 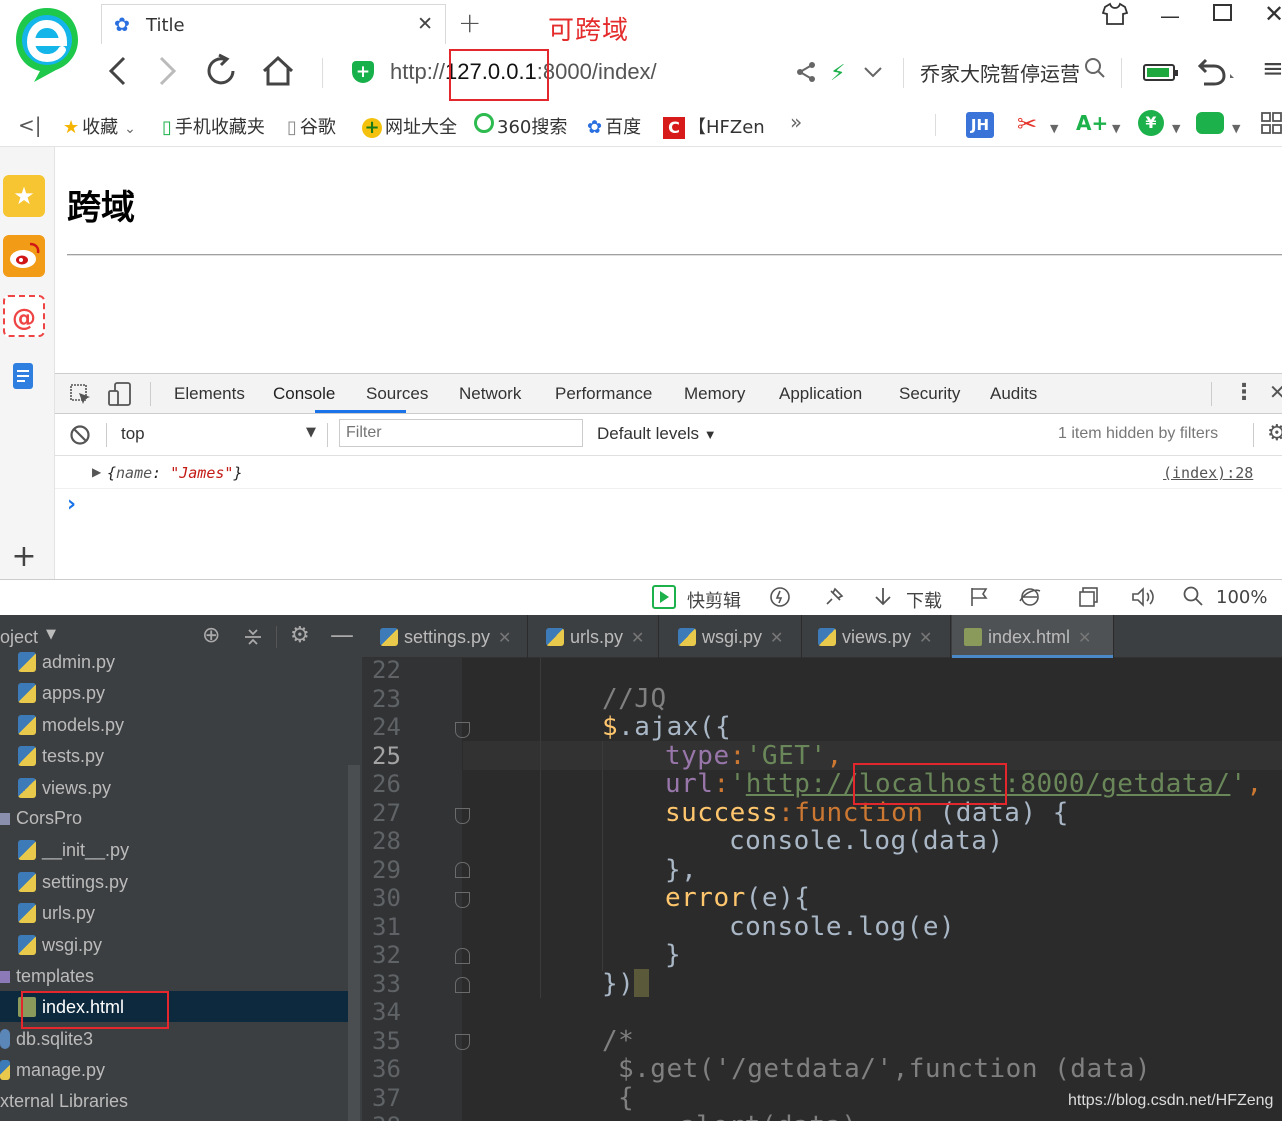 What do you see at coordinates (52, 1070) in the screenshot?
I see `tree-item-manage: manage.py` at bounding box center [52, 1070].